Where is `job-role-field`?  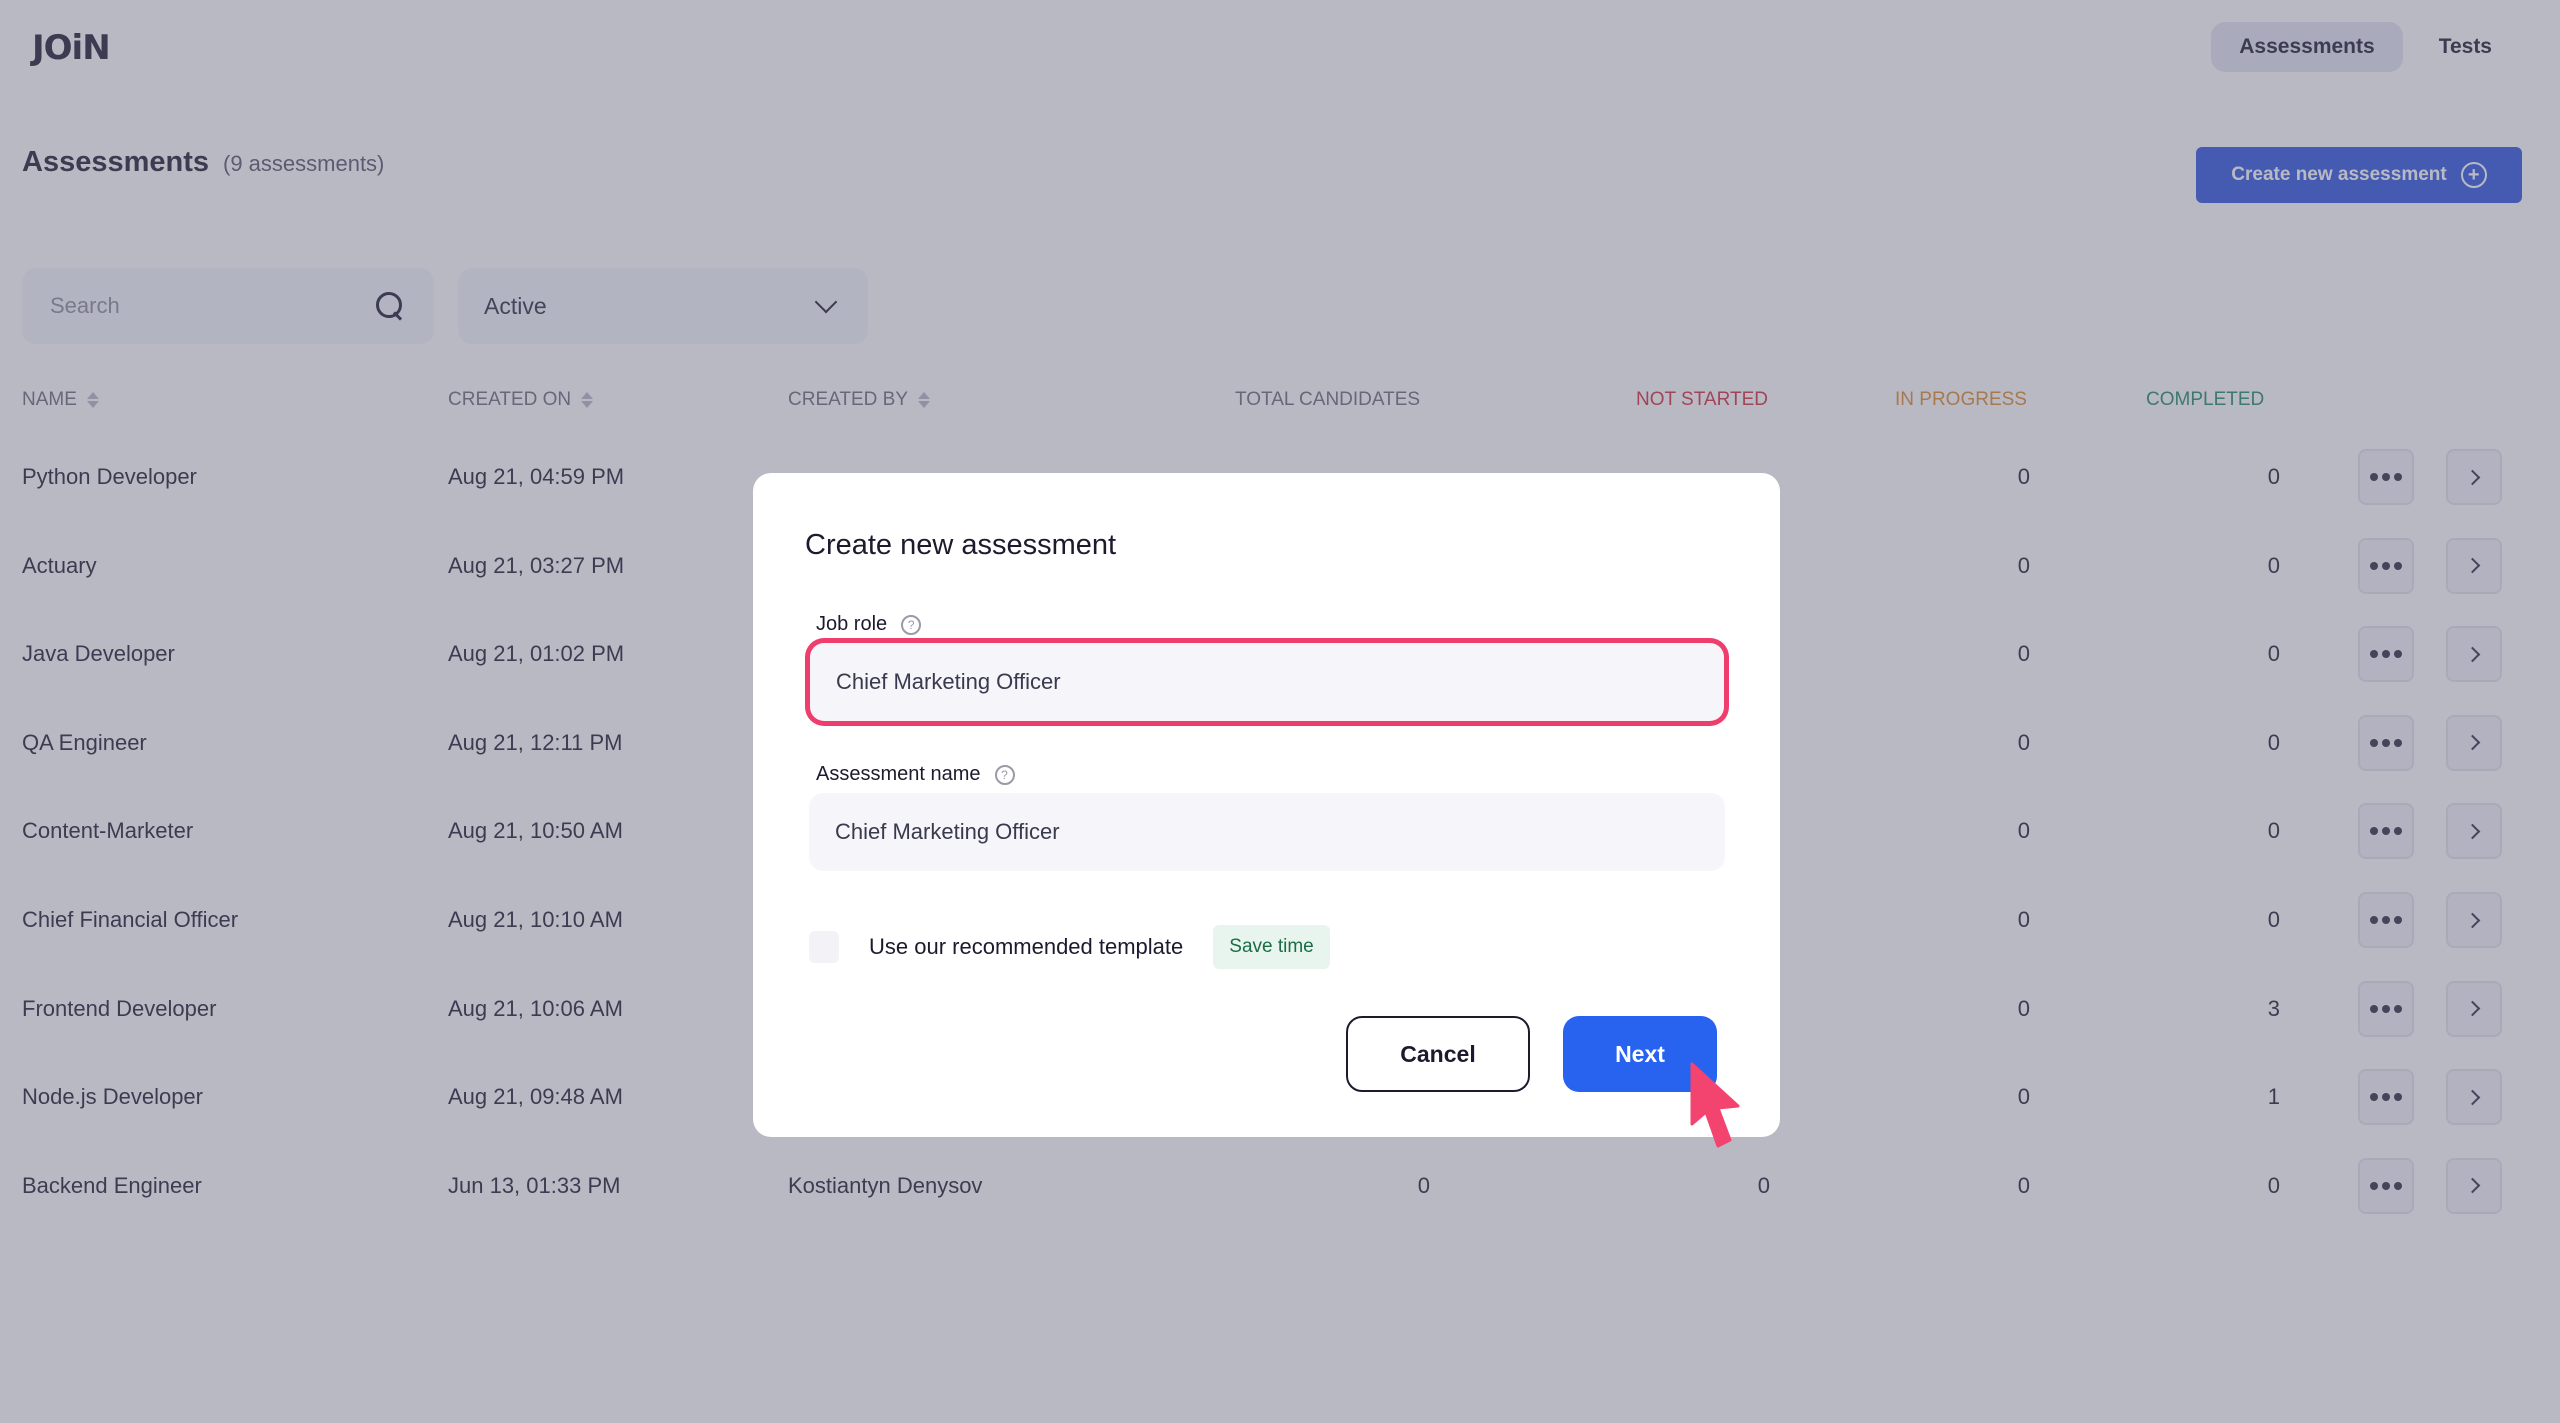 job-role-field is located at coordinates (1267, 682).